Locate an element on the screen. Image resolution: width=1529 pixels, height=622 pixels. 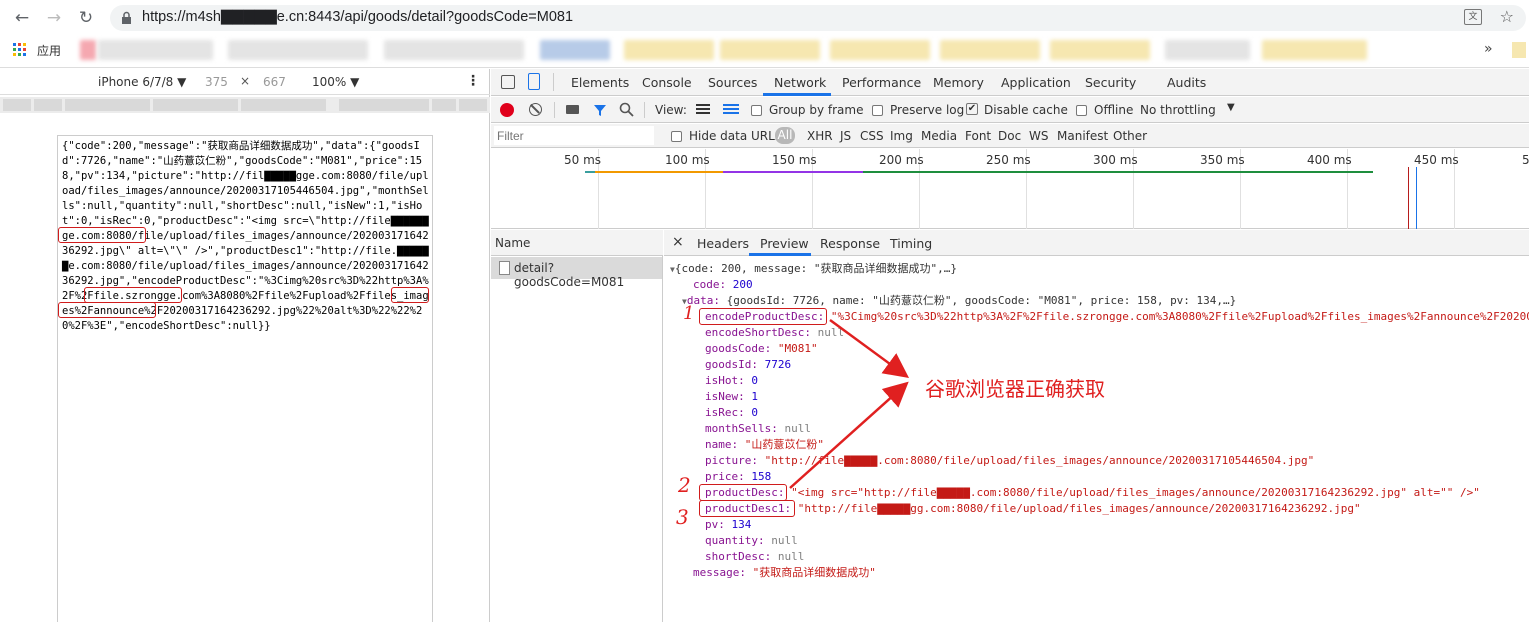
more-bookmarks-button: » is located at coordinates (1488, 49).